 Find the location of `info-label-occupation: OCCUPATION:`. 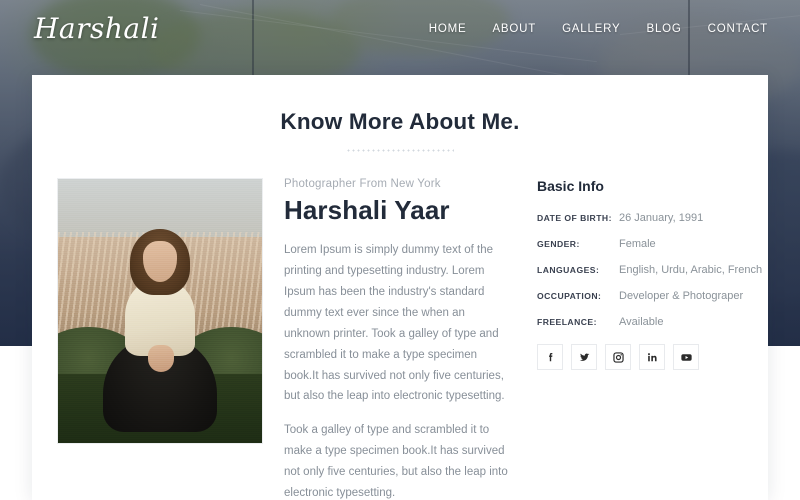

info-label-occupation: OCCUPATION: is located at coordinates (569, 296).